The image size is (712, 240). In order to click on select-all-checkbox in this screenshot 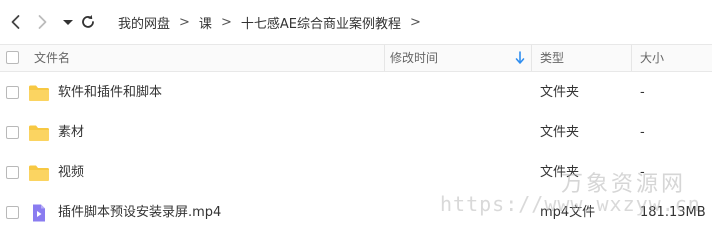, I will do `click(12, 57)`.